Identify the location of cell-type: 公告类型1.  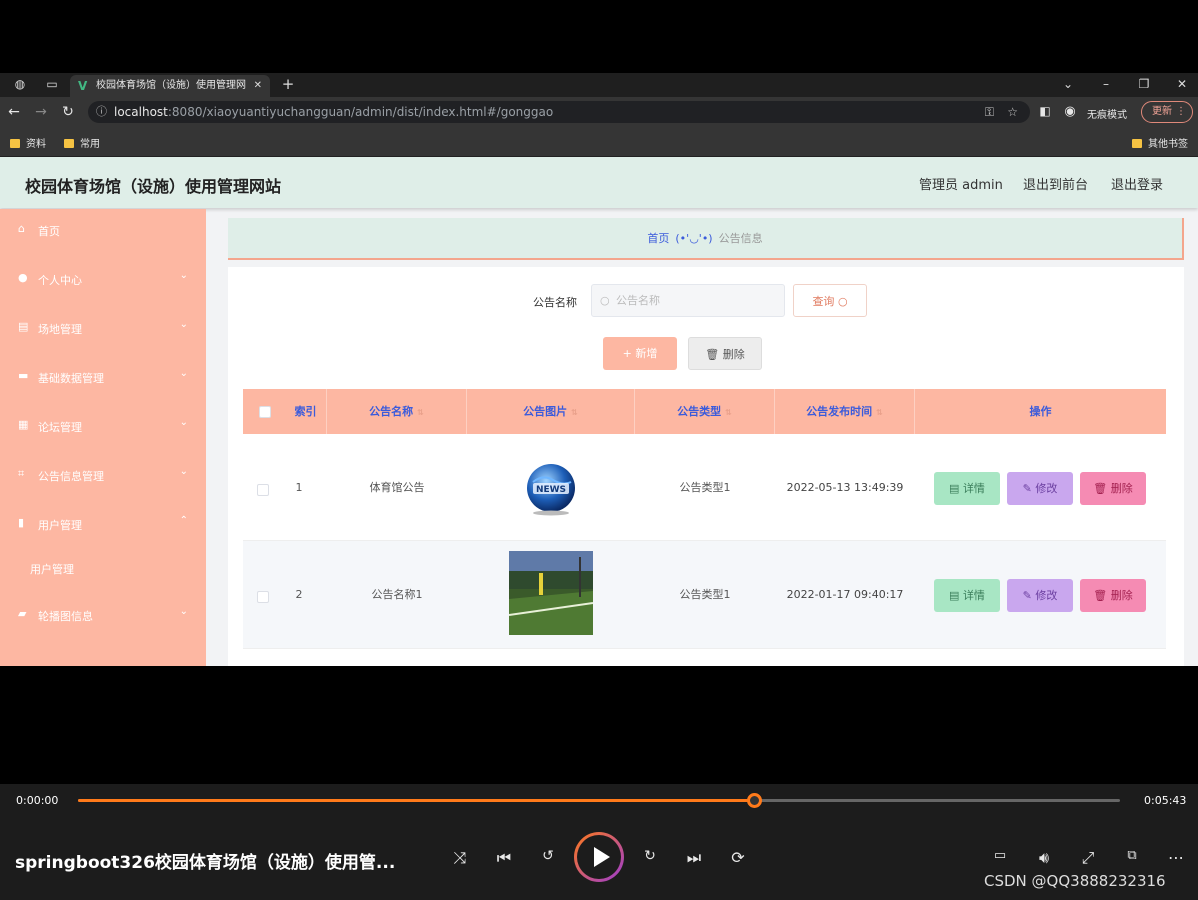
(705, 594).